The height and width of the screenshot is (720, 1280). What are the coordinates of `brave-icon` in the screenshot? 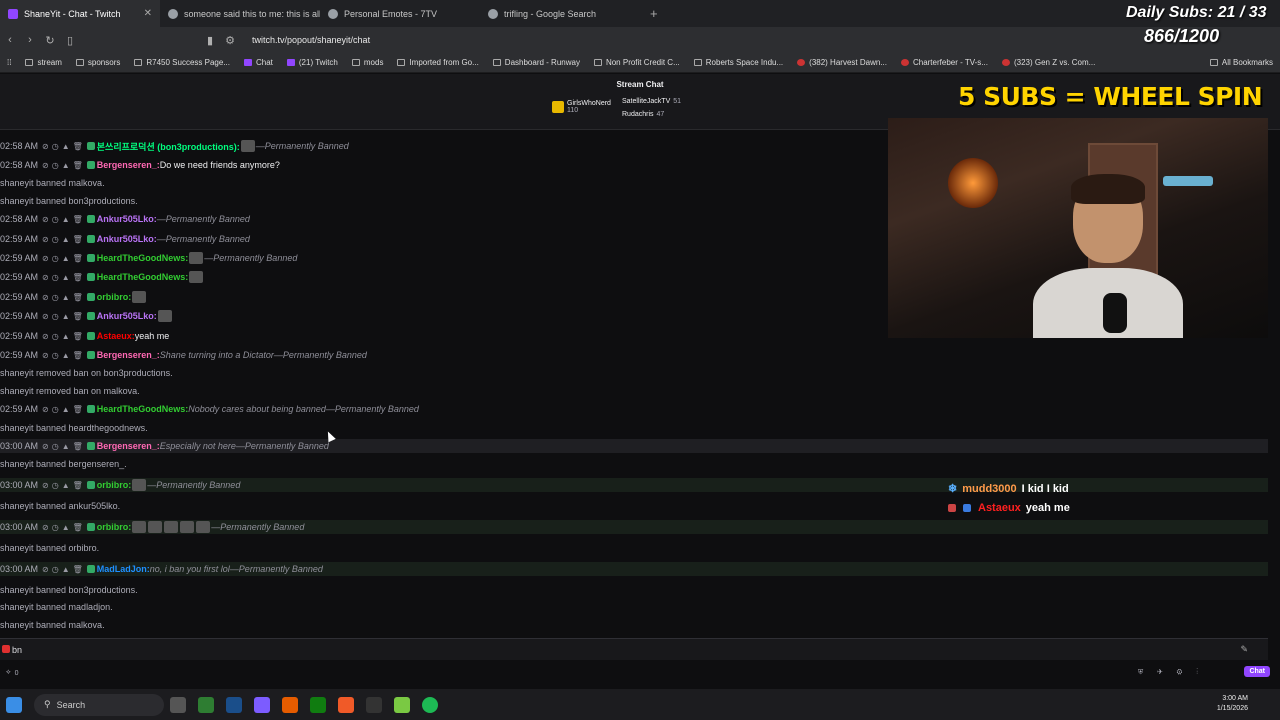 It's located at (346, 704).